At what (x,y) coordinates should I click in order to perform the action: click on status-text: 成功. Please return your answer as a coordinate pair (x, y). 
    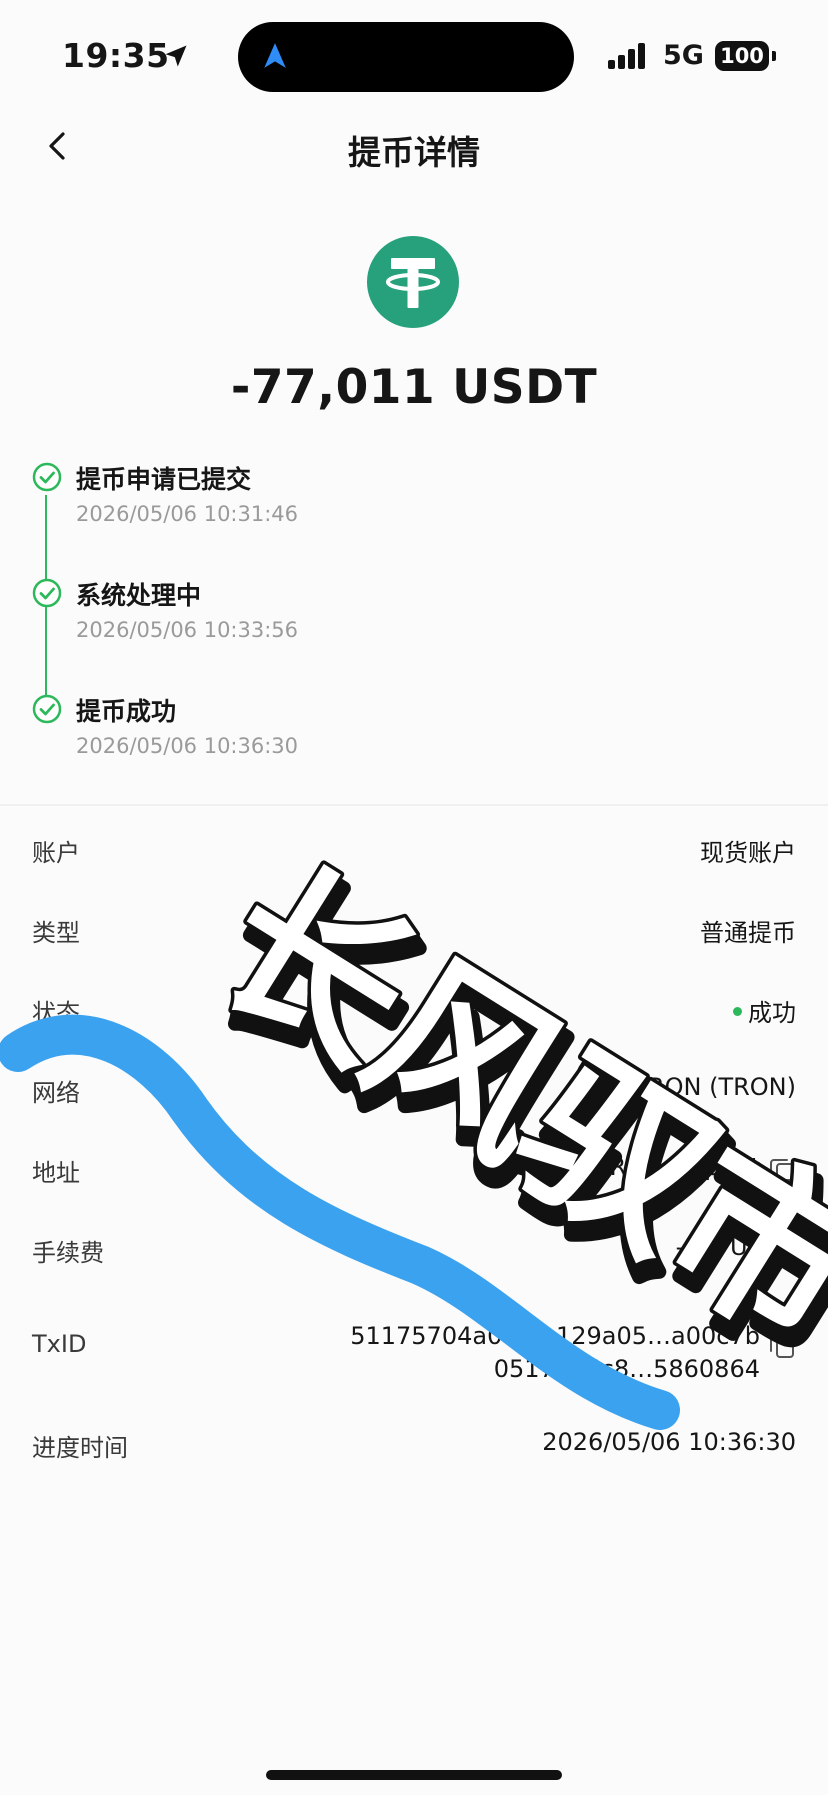
    Looking at the image, I should click on (772, 1013).